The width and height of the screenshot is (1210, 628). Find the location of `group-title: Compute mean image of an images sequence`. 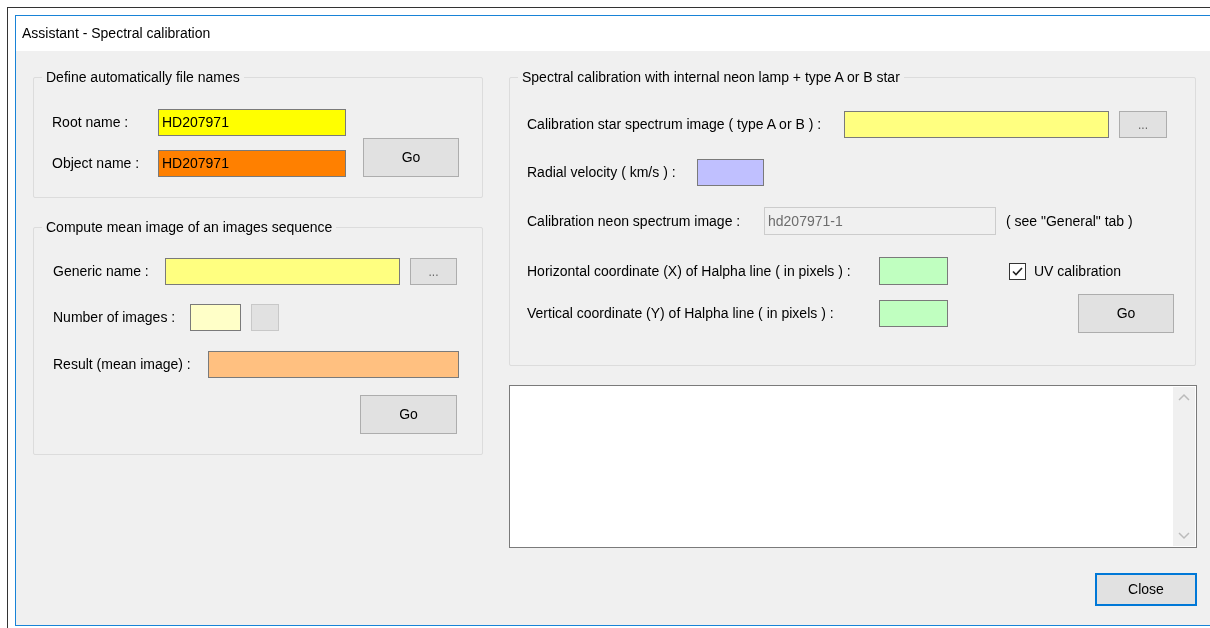

group-title: Compute mean image of an images sequence is located at coordinates (189, 227).